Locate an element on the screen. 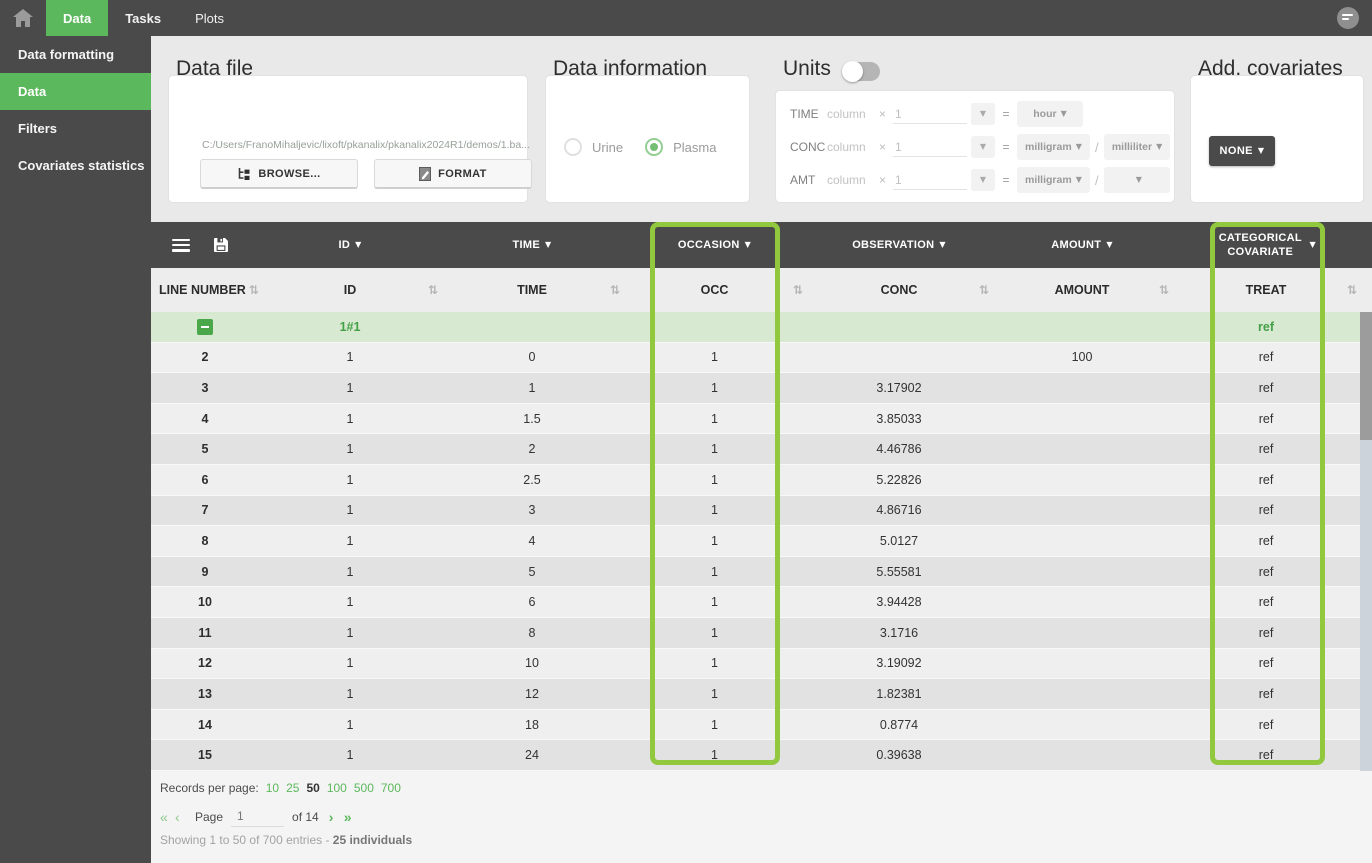  table-row: 9 1 5 1 5.55581 ref is located at coordinates (755, 572).